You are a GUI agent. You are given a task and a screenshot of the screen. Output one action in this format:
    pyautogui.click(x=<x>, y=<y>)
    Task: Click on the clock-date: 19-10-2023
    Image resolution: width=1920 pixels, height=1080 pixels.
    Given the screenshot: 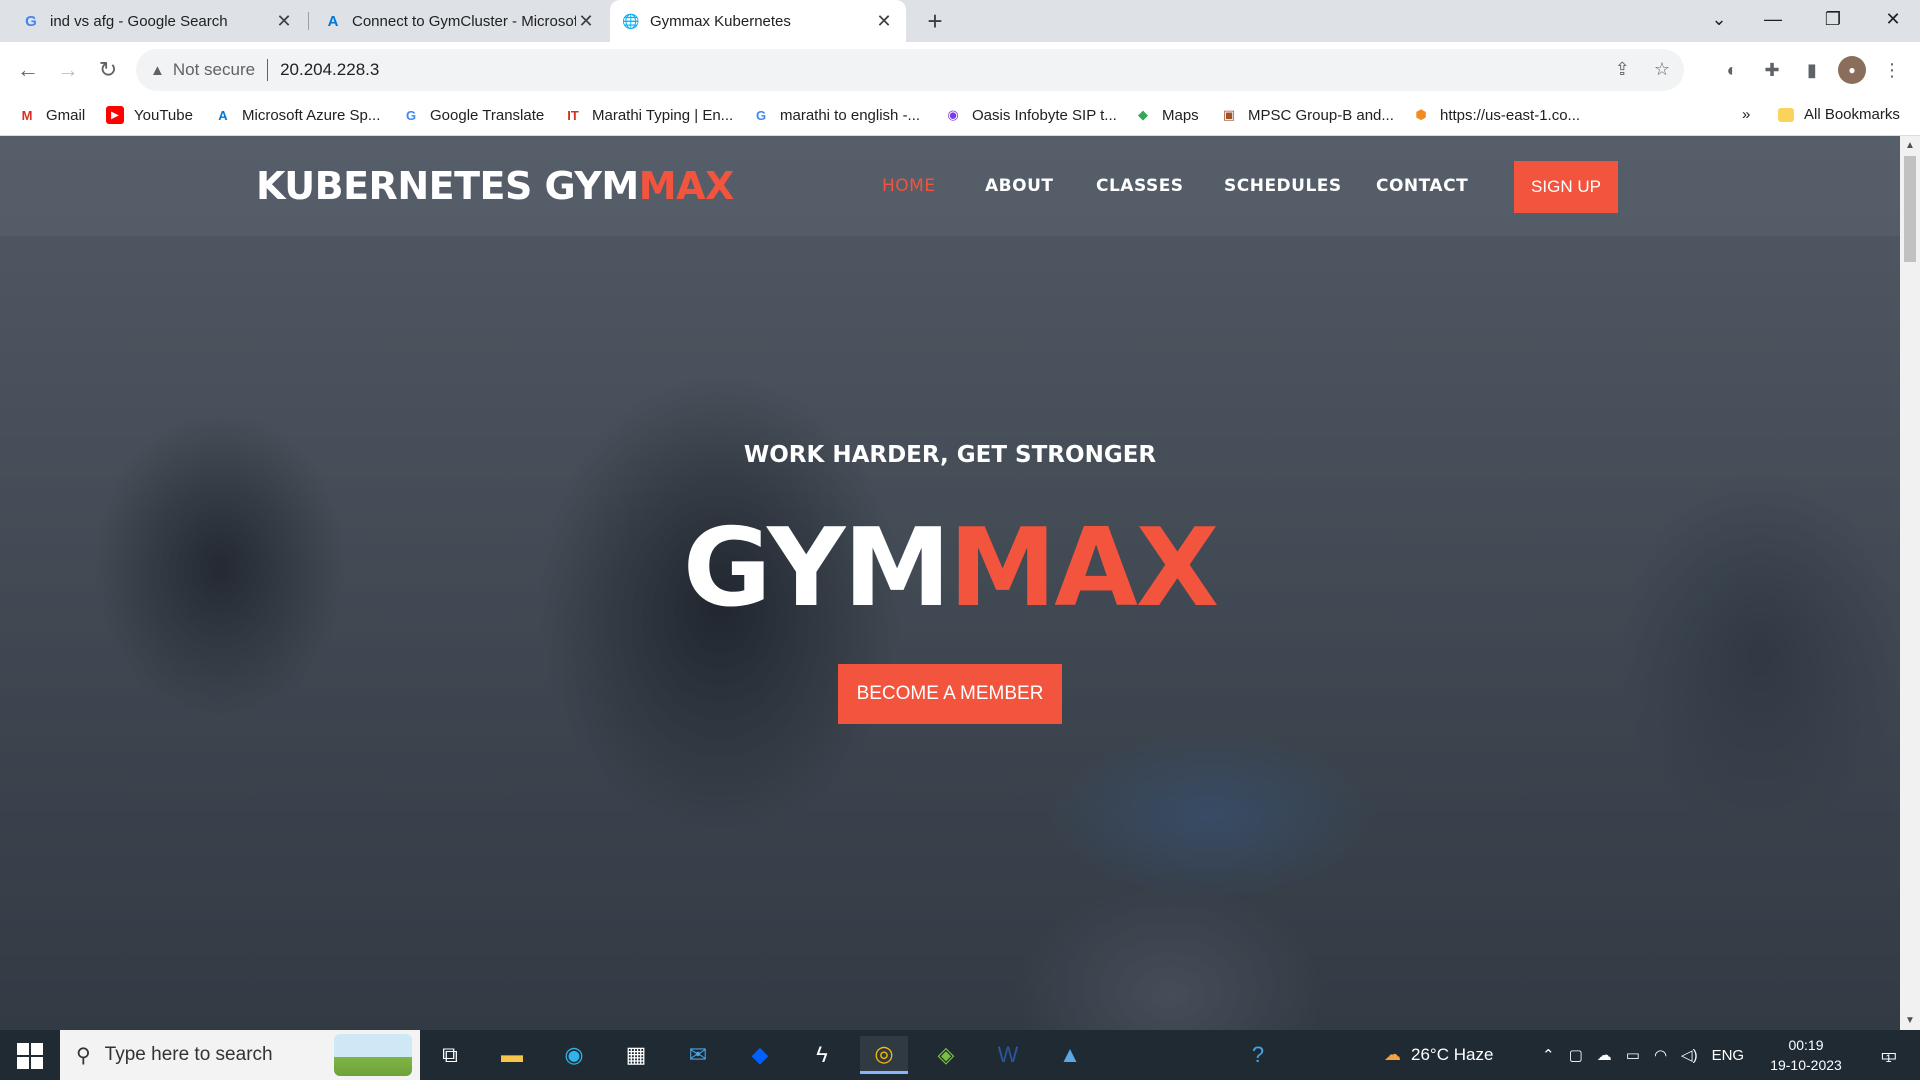 What is the action you would take?
    pyautogui.click(x=1806, y=1065)
    